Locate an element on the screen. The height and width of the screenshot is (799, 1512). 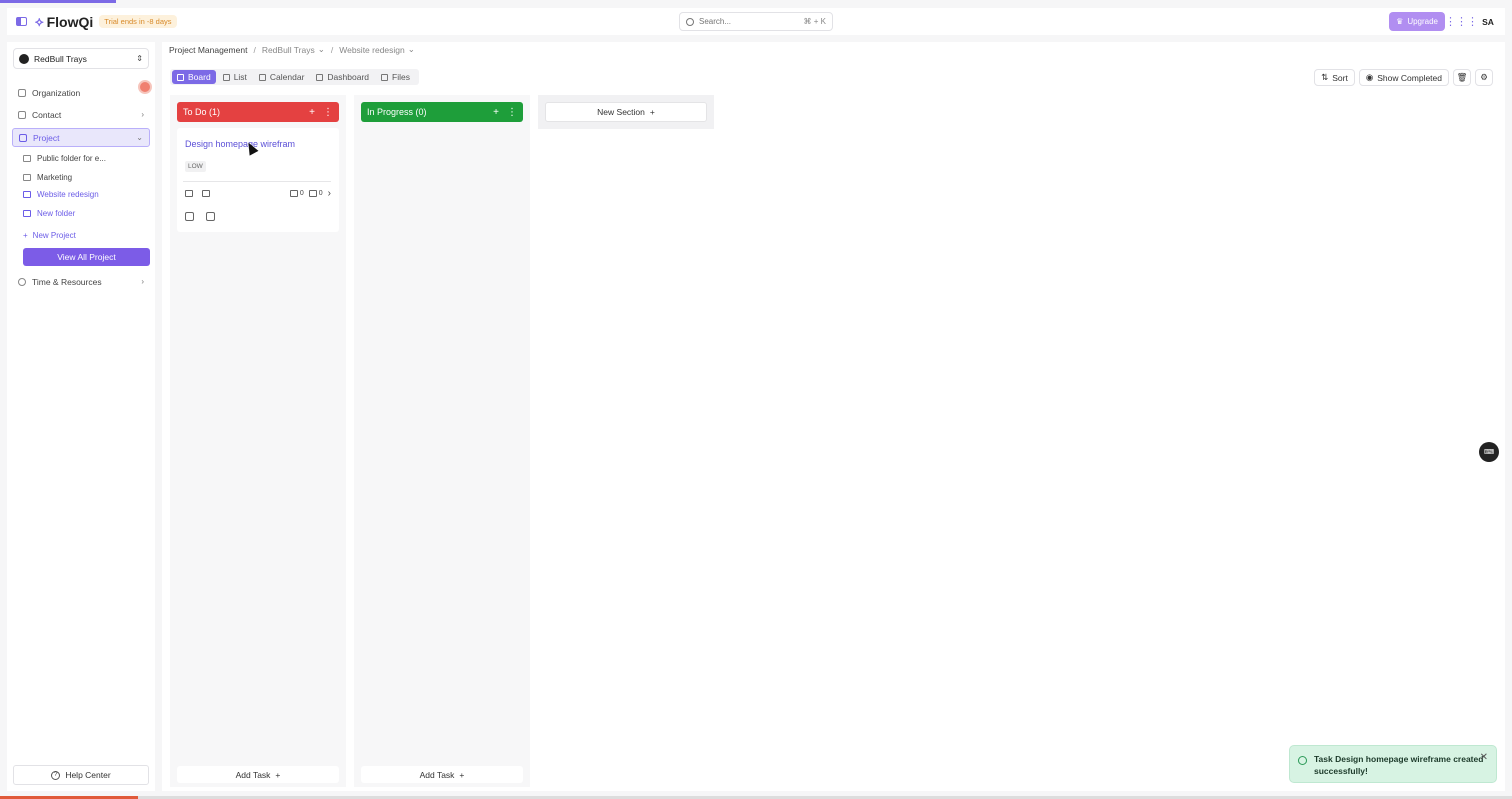
sidebar-item-project: Project ⌄ is located at coordinates (81, 137).